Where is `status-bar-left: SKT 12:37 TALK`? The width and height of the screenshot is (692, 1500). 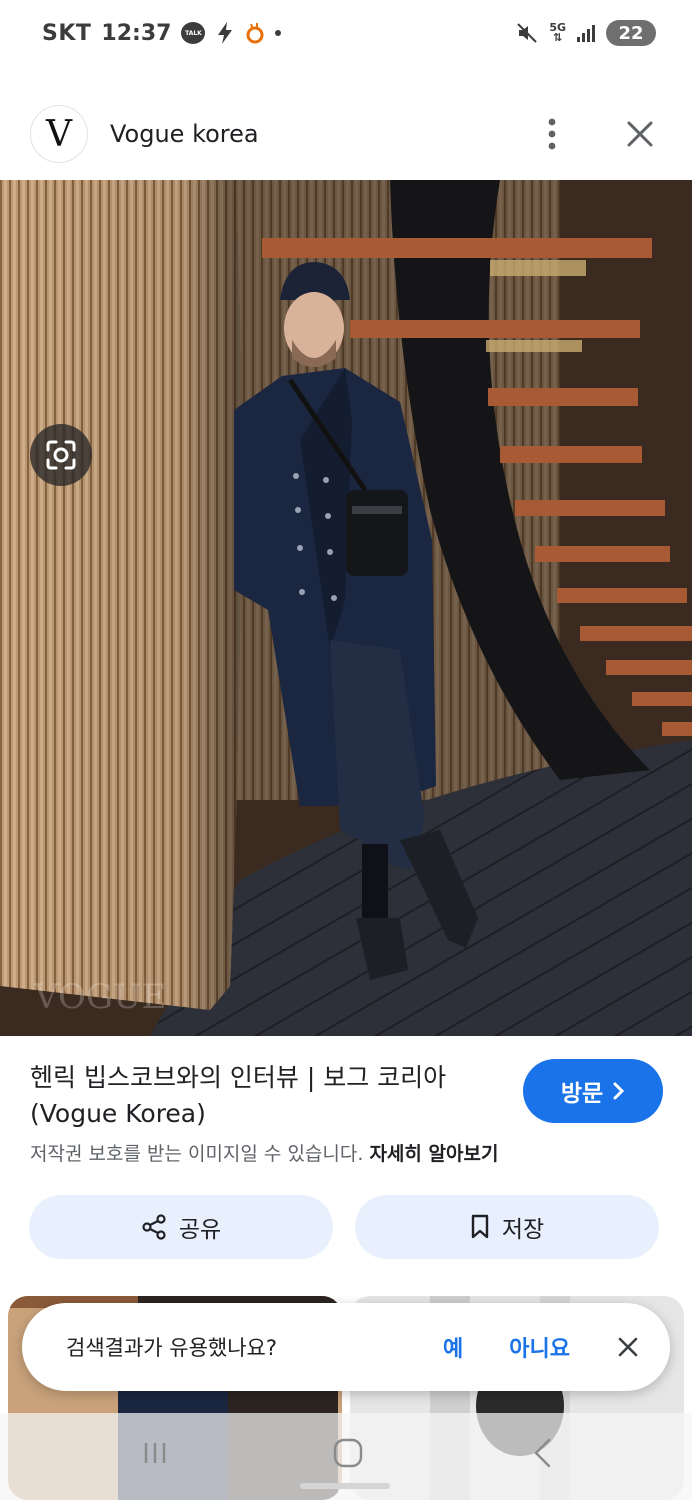 status-bar-left: SKT 12:37 TALK is located at coordinates (162, 33).